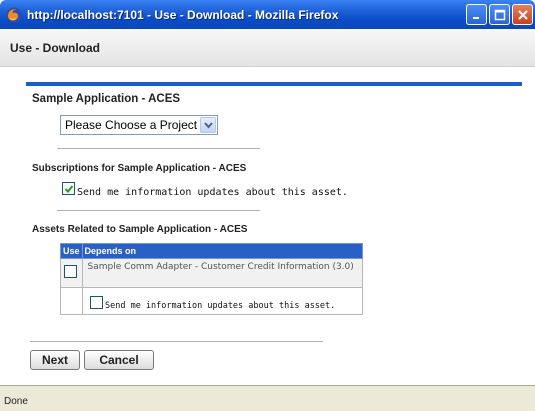  I want to click on use-cell, so click(71, 301).